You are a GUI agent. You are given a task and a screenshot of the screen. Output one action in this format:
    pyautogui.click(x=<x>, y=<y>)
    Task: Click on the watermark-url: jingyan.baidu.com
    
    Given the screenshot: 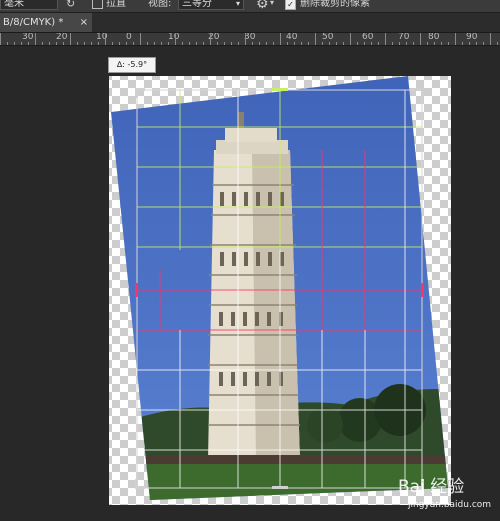 What is the action you would take?
    pyautogui.click(x=449, y=505)
    